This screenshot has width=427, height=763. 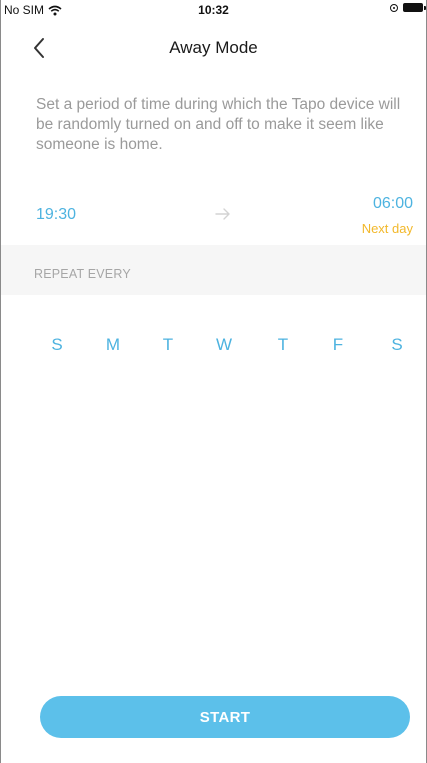 I want to click on repeat-label: REPEAT EVERY, so click(x=82, y=274).